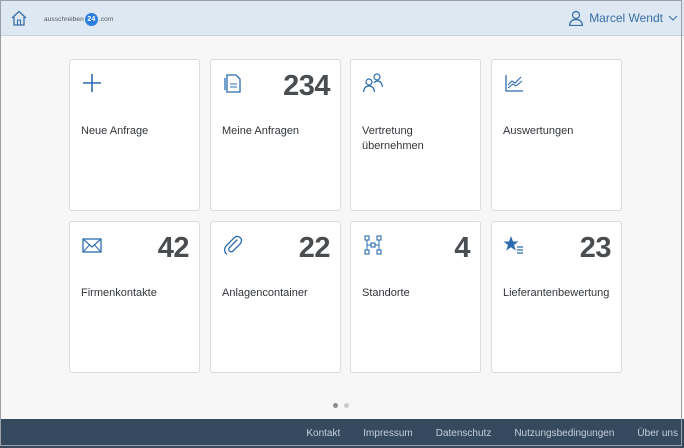  I want to click on people-icon, so click(373, 83).